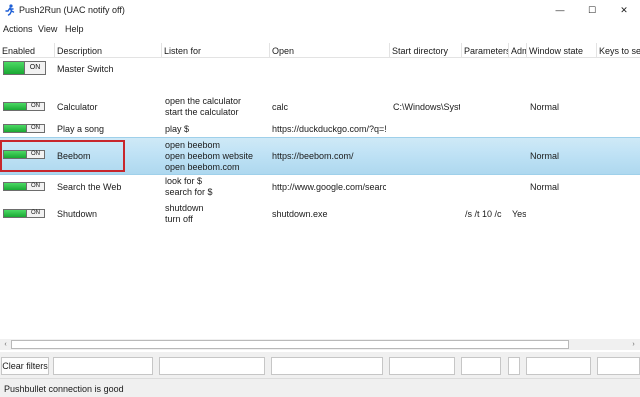 The width and height of the screenshot is (640, 397). I want to click on maximize-icon: ☐, so click(592, 9).